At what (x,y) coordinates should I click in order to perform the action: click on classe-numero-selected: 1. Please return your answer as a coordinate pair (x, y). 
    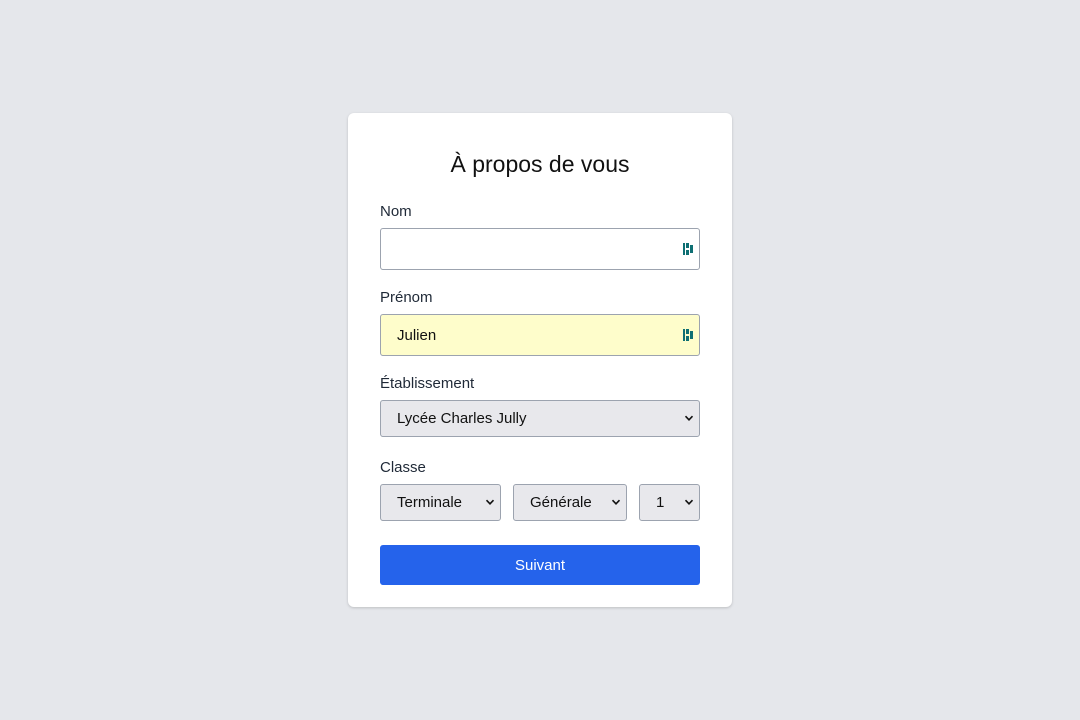
    Looking at the image, I should click on (660, 502).